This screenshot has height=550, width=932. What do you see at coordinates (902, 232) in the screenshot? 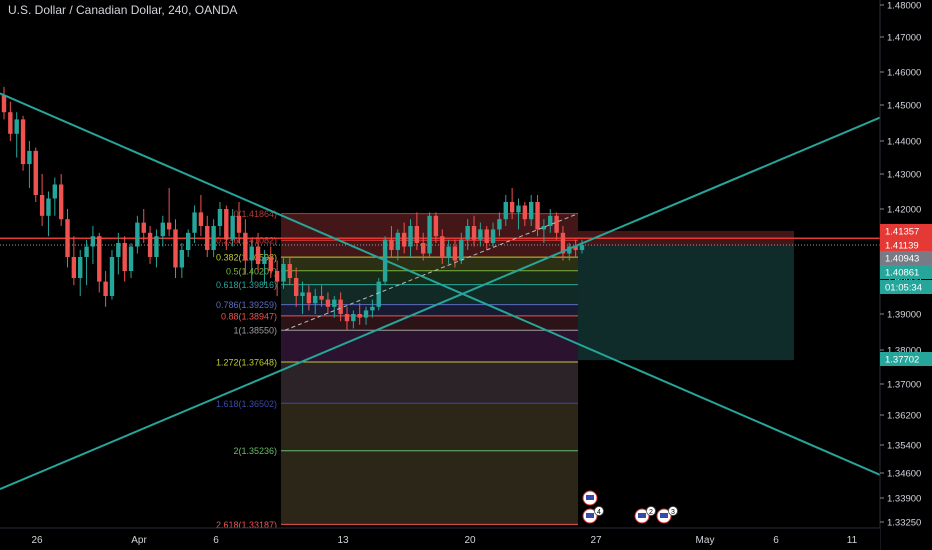
I see `price-level-tag-label: 1.41357` at bounding box center [902, 232].